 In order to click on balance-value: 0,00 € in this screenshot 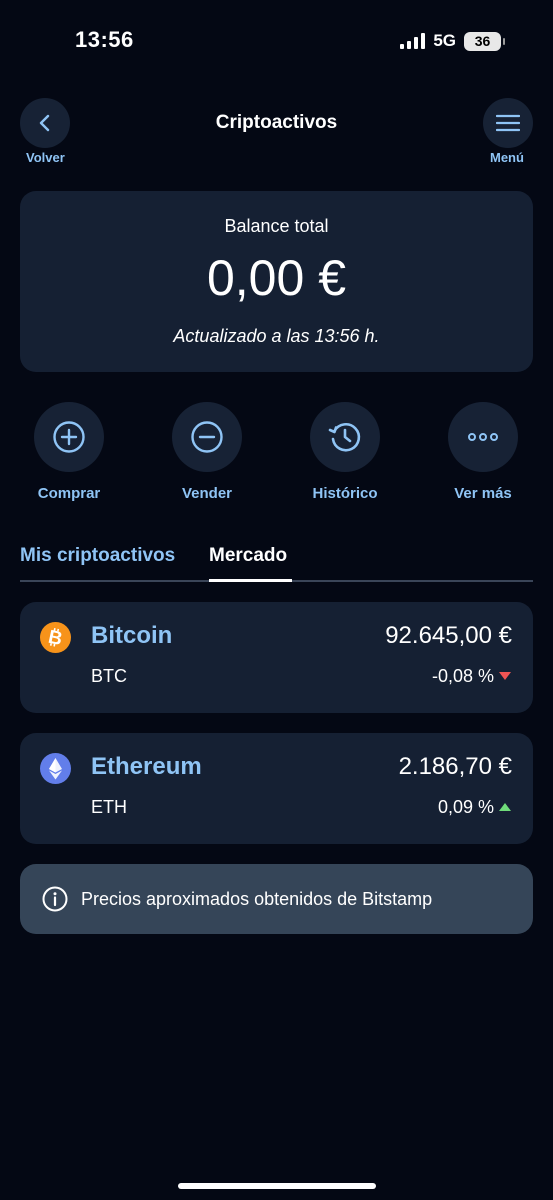, I will do `click(276, 278)`.